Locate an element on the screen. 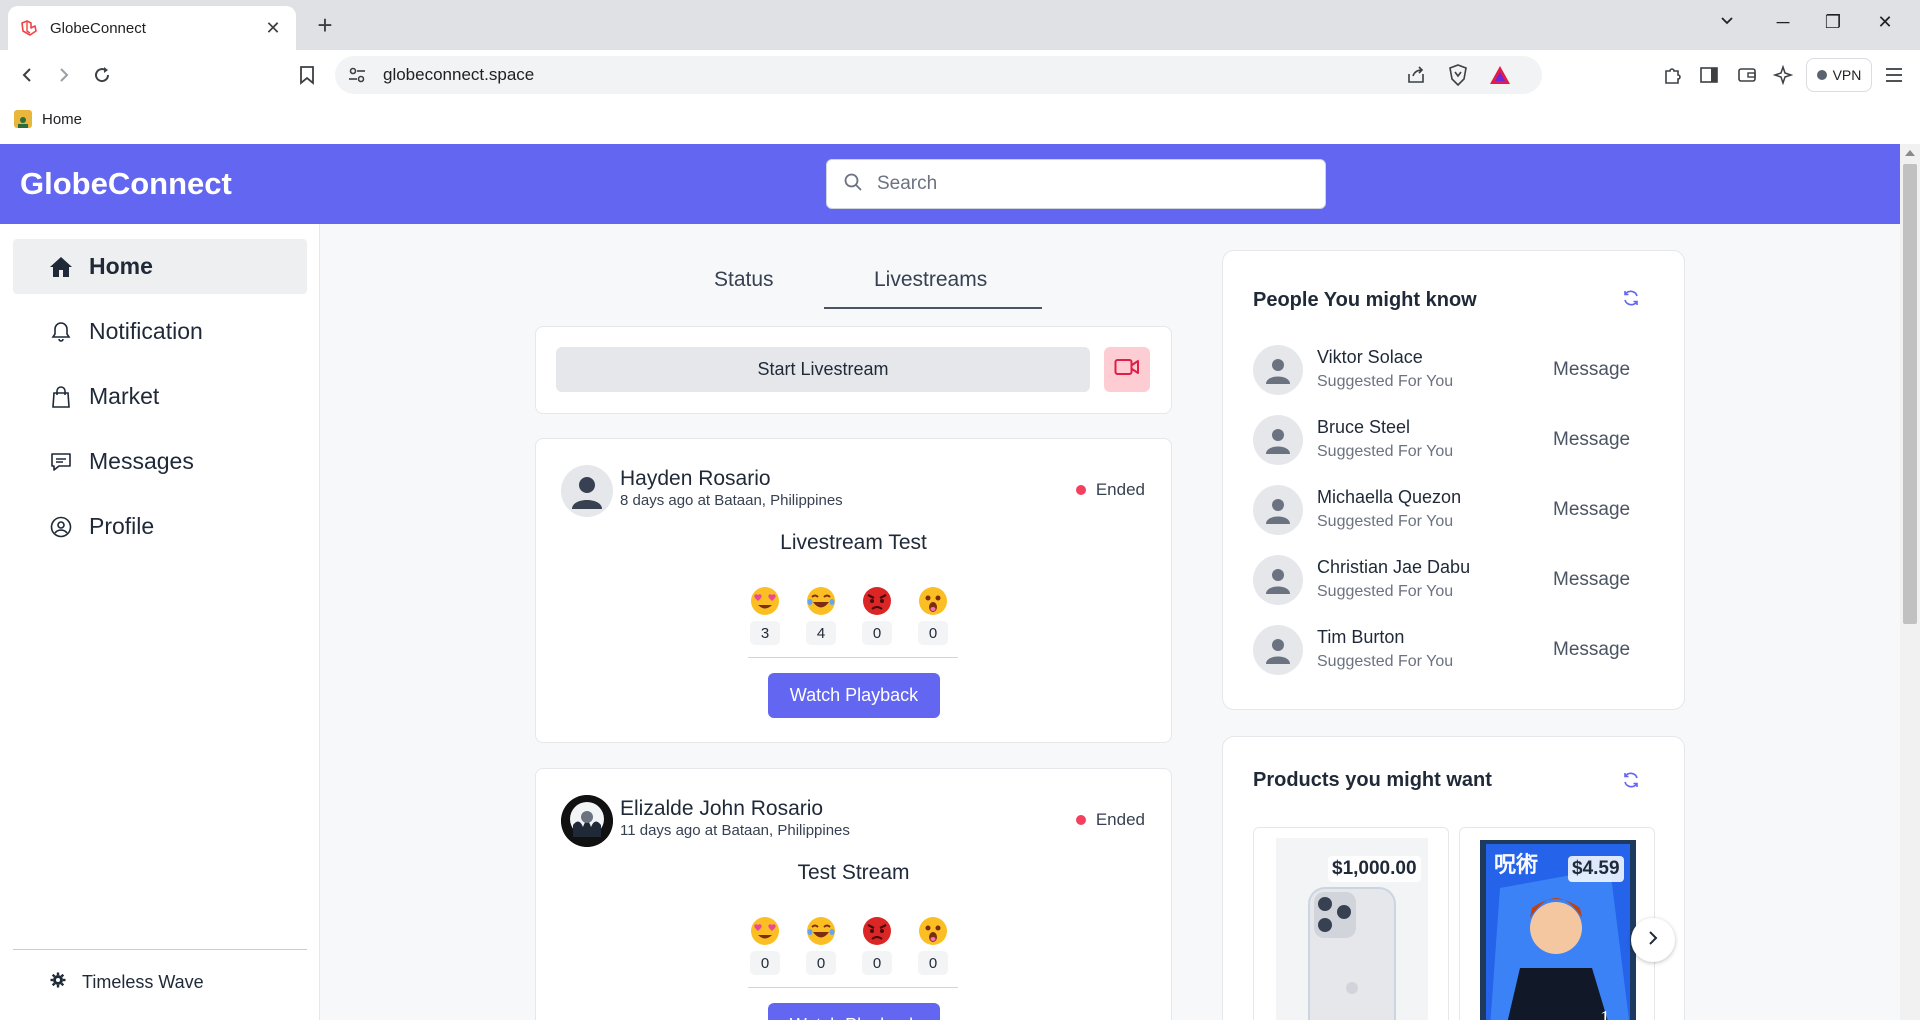  vpn-button: VPN is located at coordinates (1839, 75).